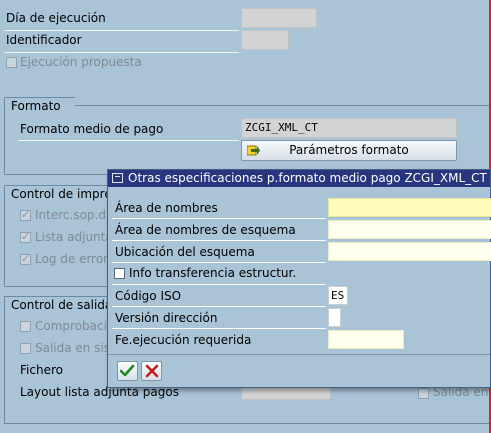 Image resolution: width=491 pixels, height=433 pixels. What do you see at coordinates (25, 214) in the screenshot?
I see `interc-checkbox` at bounding box center [25, 214].